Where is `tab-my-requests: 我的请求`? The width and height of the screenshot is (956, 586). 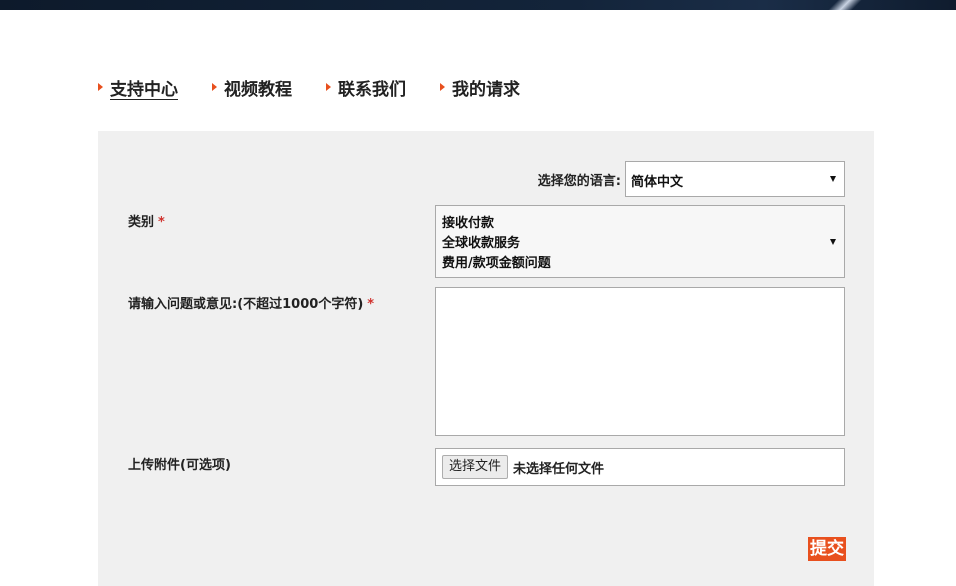
tab-my-requests: 我的请求 is located at coordinates (480, 87).